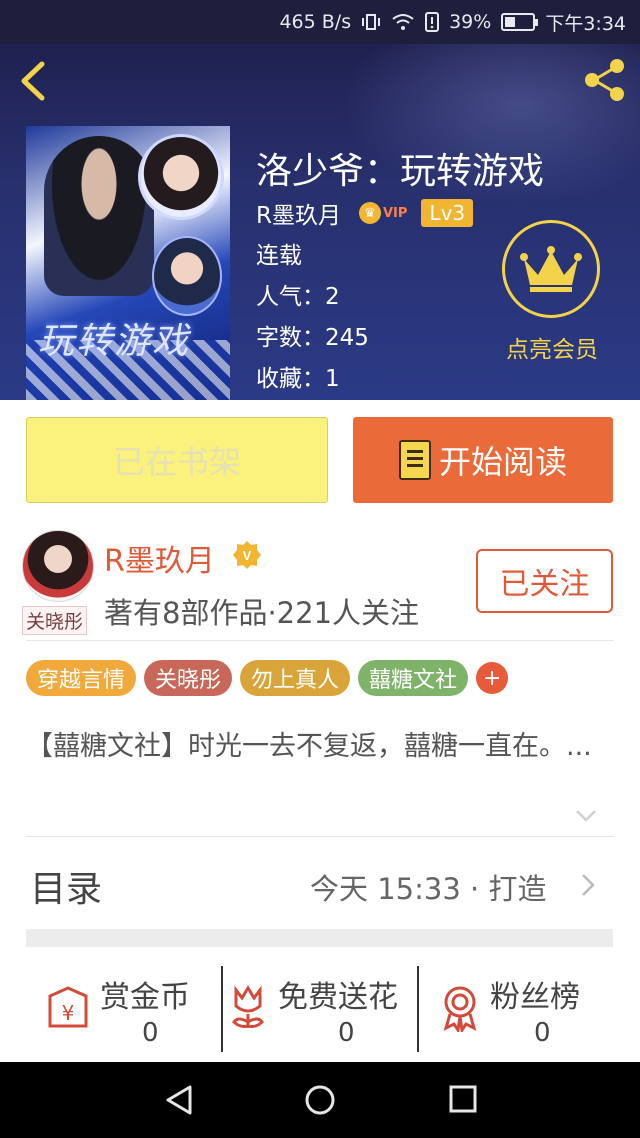  I want to click on membership-label: 点亮会员, so click(552, 350).